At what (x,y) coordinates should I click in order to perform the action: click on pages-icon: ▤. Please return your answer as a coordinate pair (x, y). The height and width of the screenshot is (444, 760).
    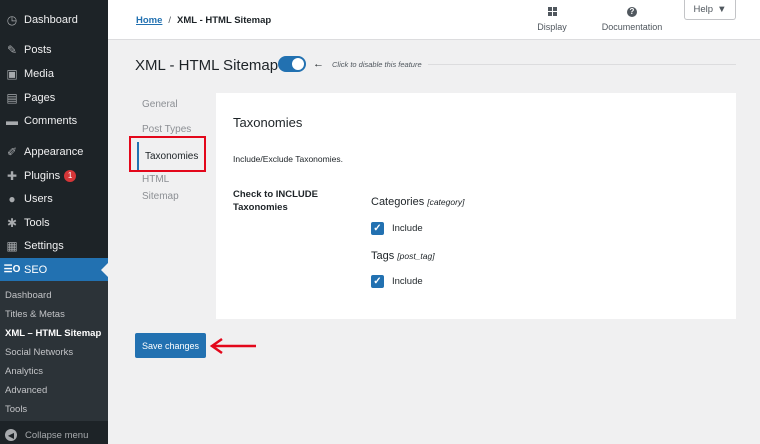
    Looking at the image, I should click on (12, 97).